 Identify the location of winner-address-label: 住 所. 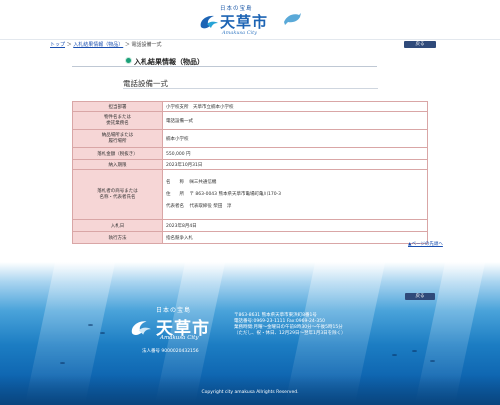
(175, 194).